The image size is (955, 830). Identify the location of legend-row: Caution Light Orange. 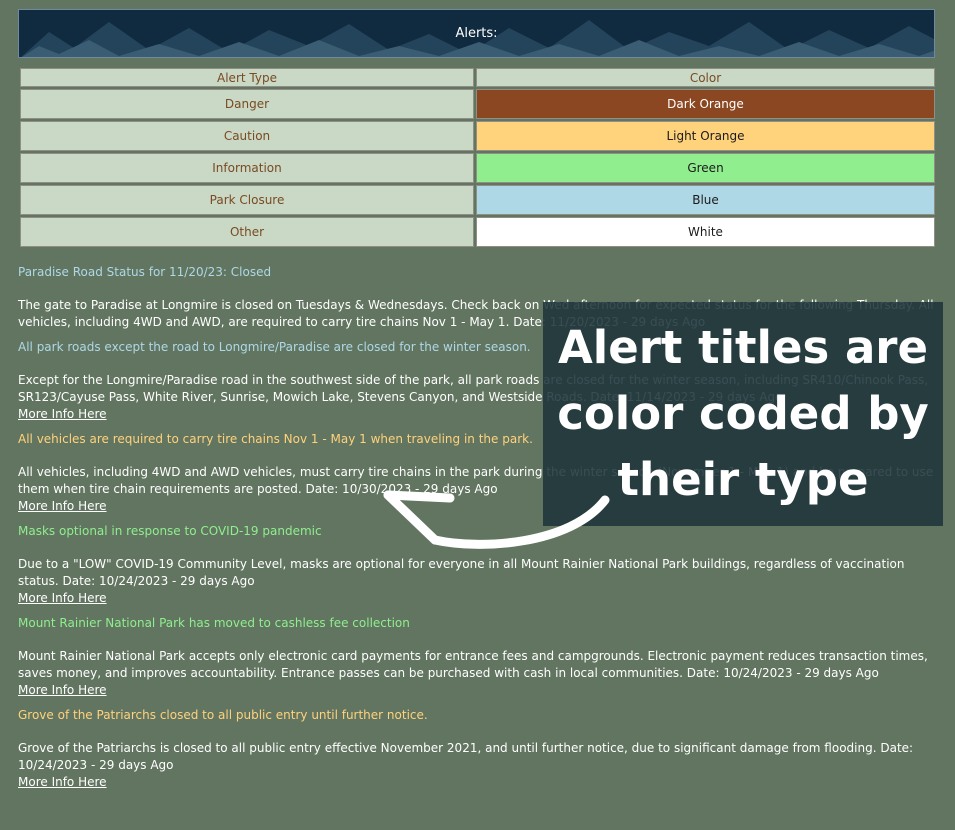
(477, 136).